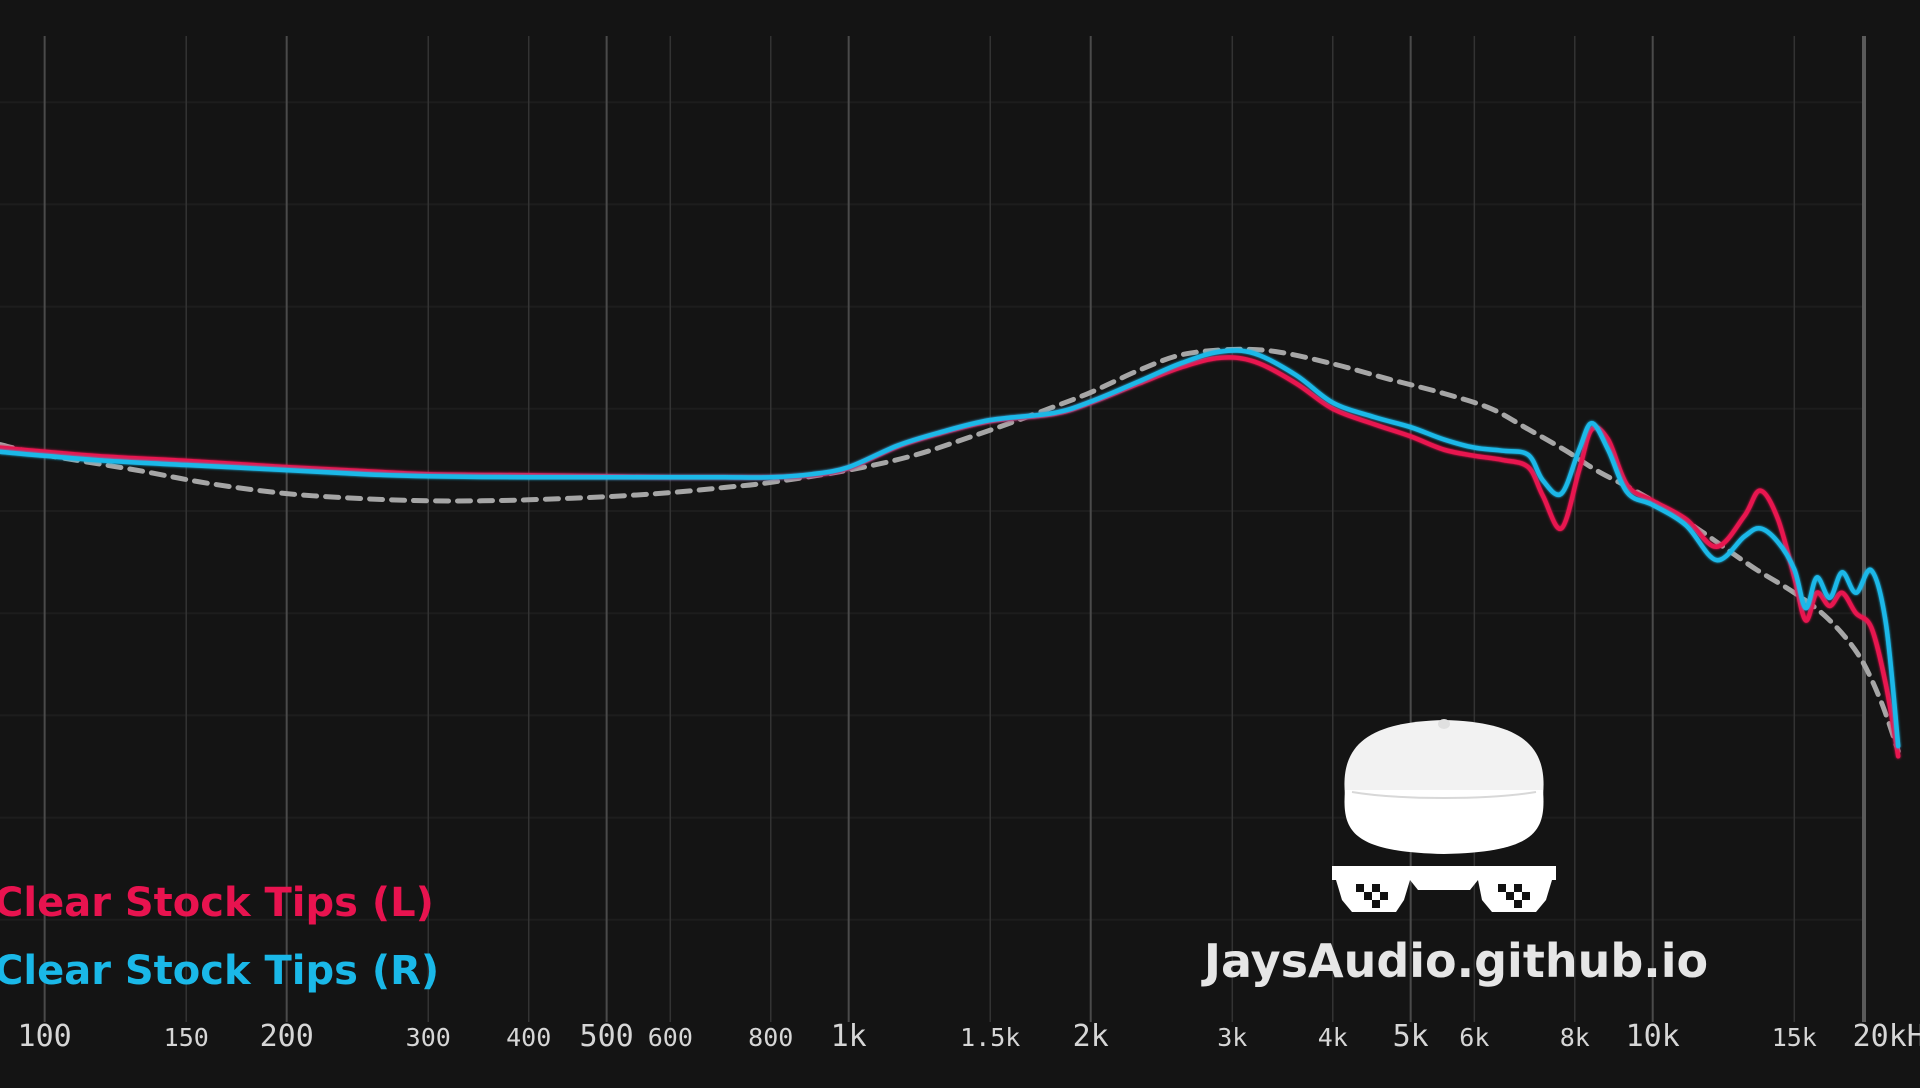 The width and height of the screenshot is (1920, 1088). What do you see at coordinates (1091, 1036) in the screenshot?
I see `x-tick-label: 2k` at bounding box center [1091, 1036].